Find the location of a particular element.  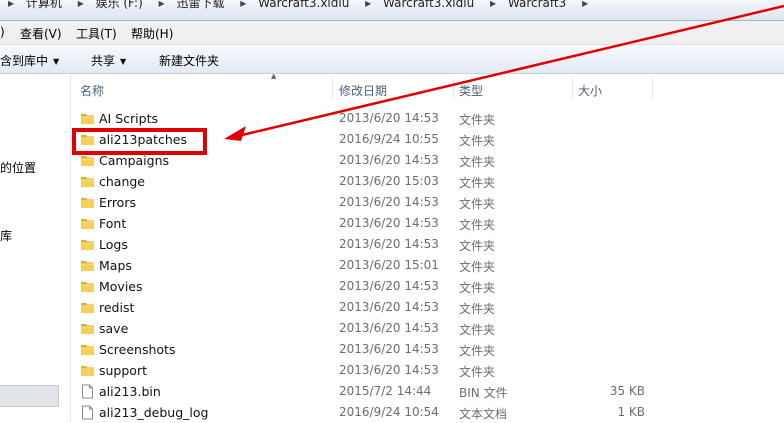

file-row: Font 2013/6/20 14:53 文件夹 is located at coordinates (427, 223).